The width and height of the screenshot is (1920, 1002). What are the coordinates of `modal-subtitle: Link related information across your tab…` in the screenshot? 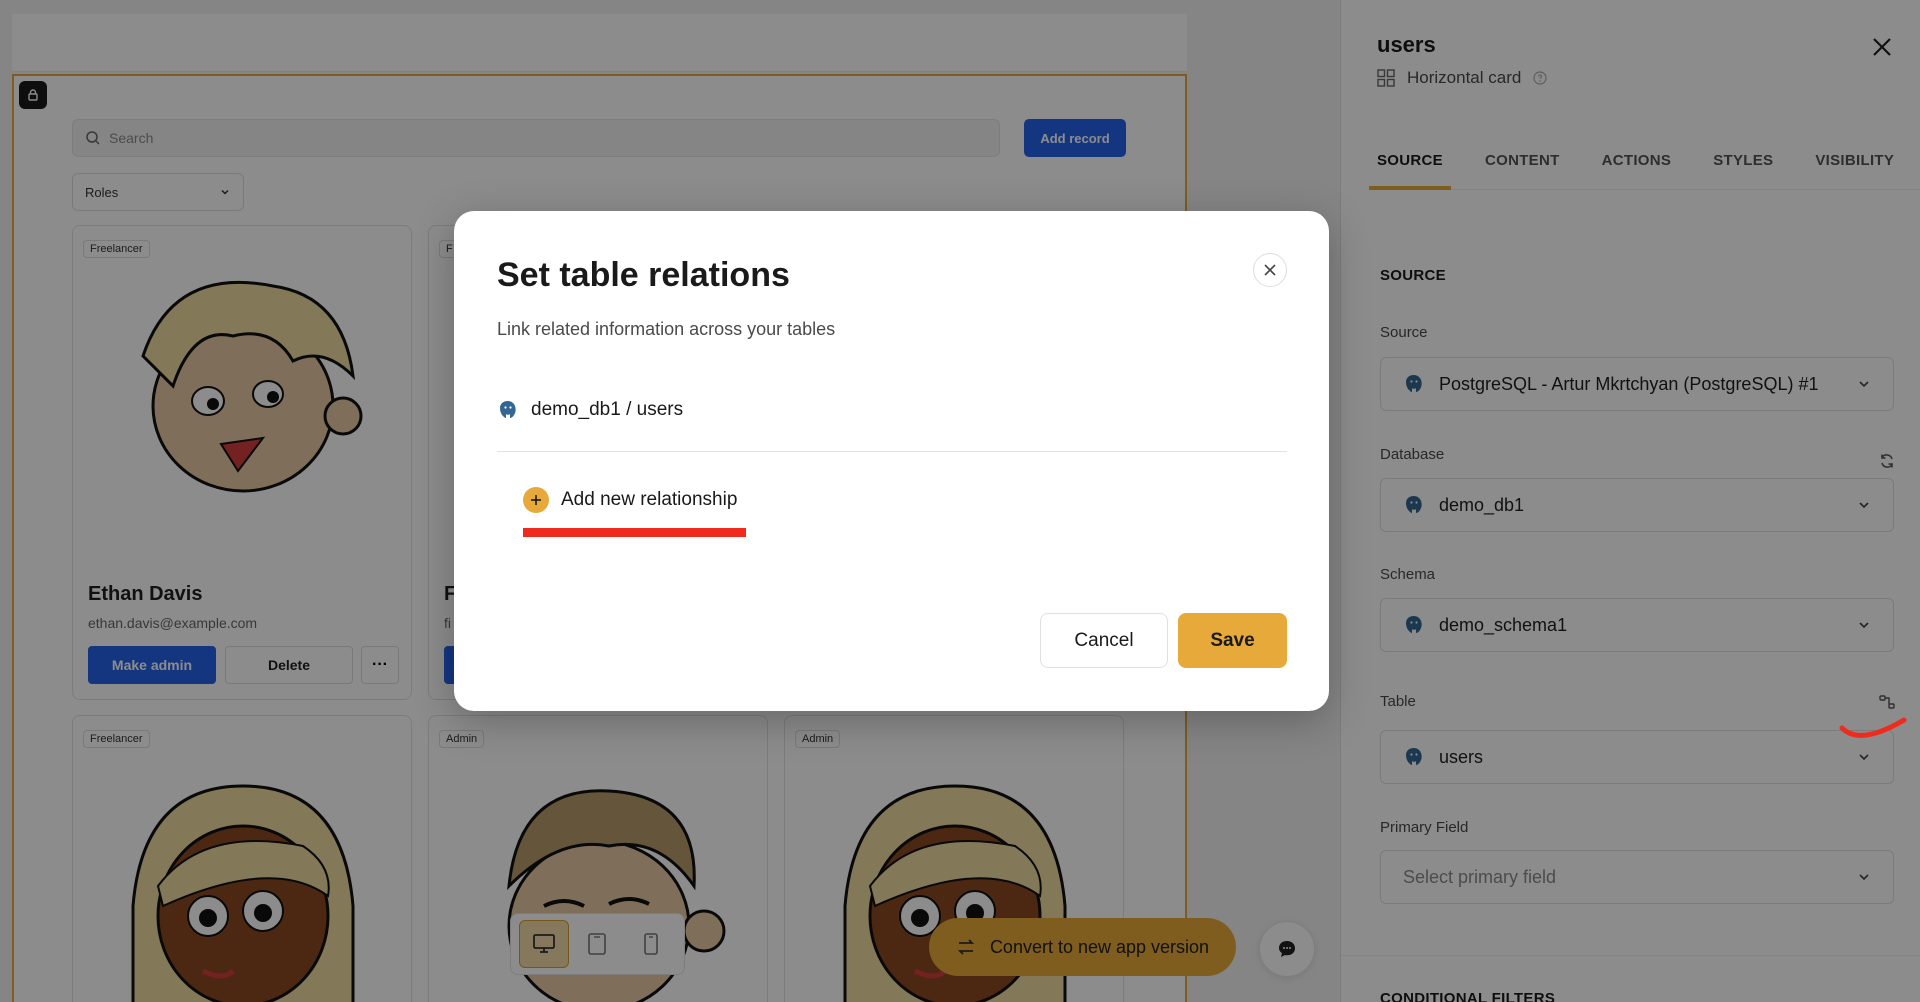 It's located at (666, 329).